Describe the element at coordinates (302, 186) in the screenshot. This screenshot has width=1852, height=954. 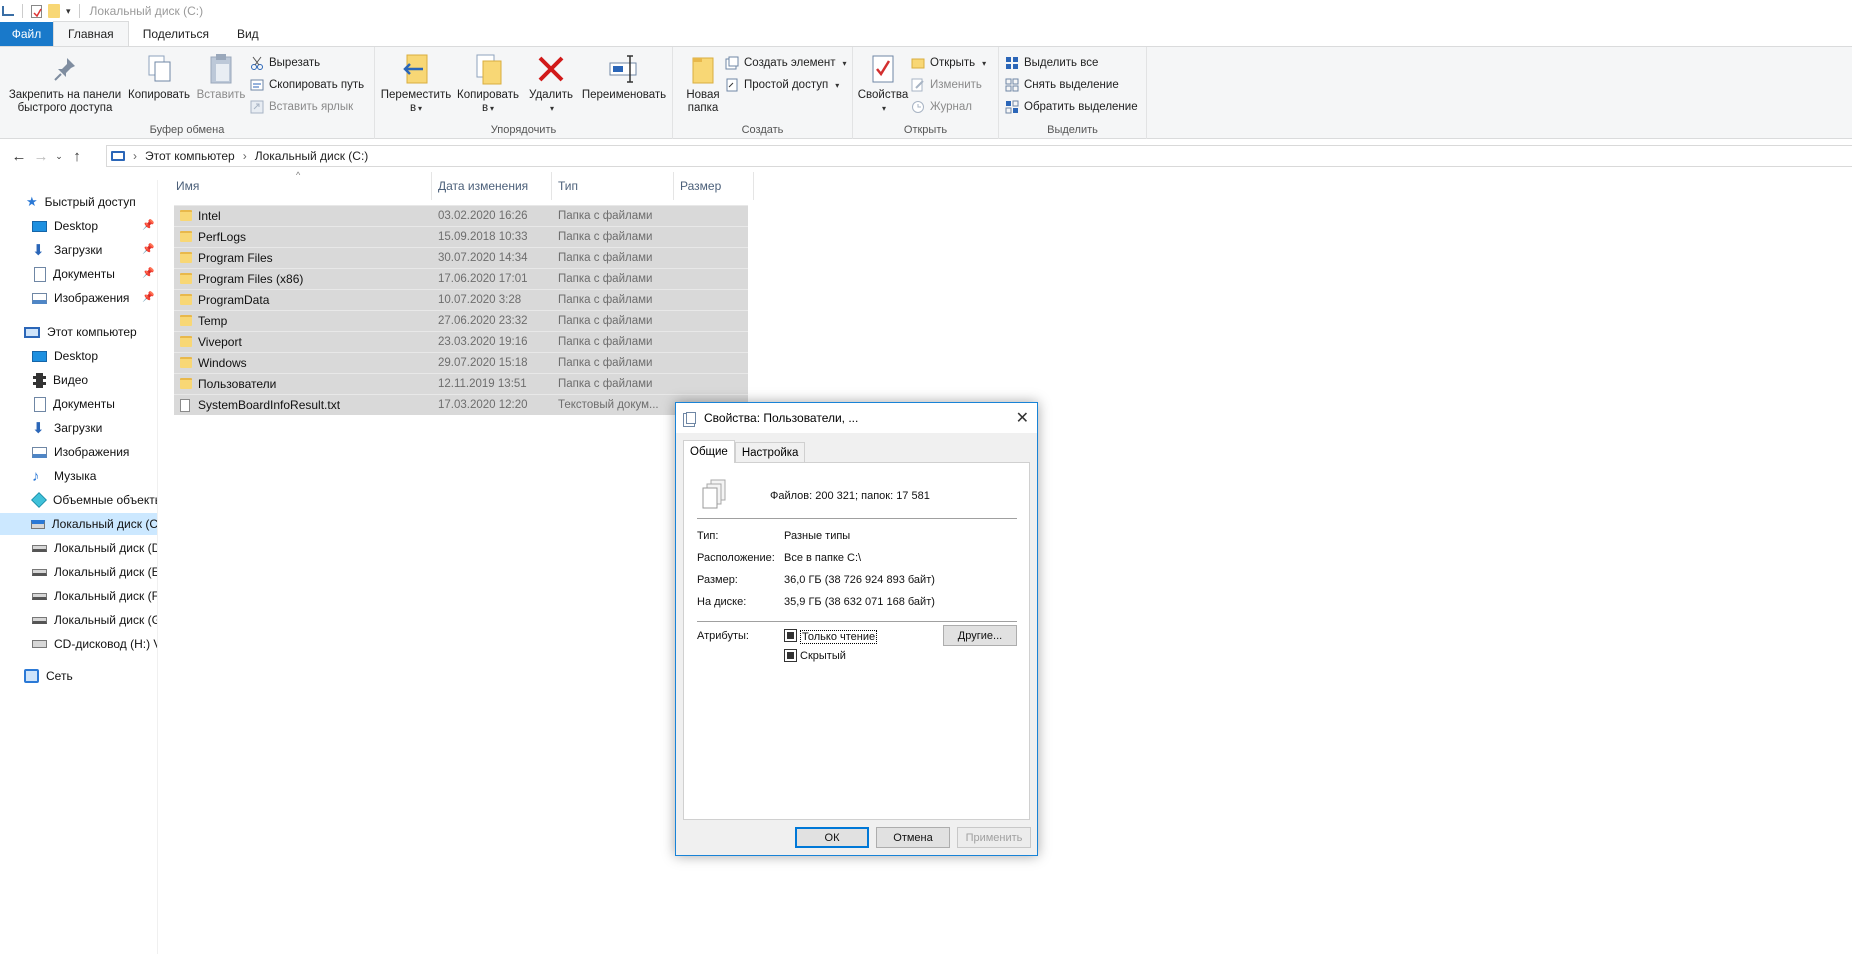
I see `column-name: Имя` at that location.